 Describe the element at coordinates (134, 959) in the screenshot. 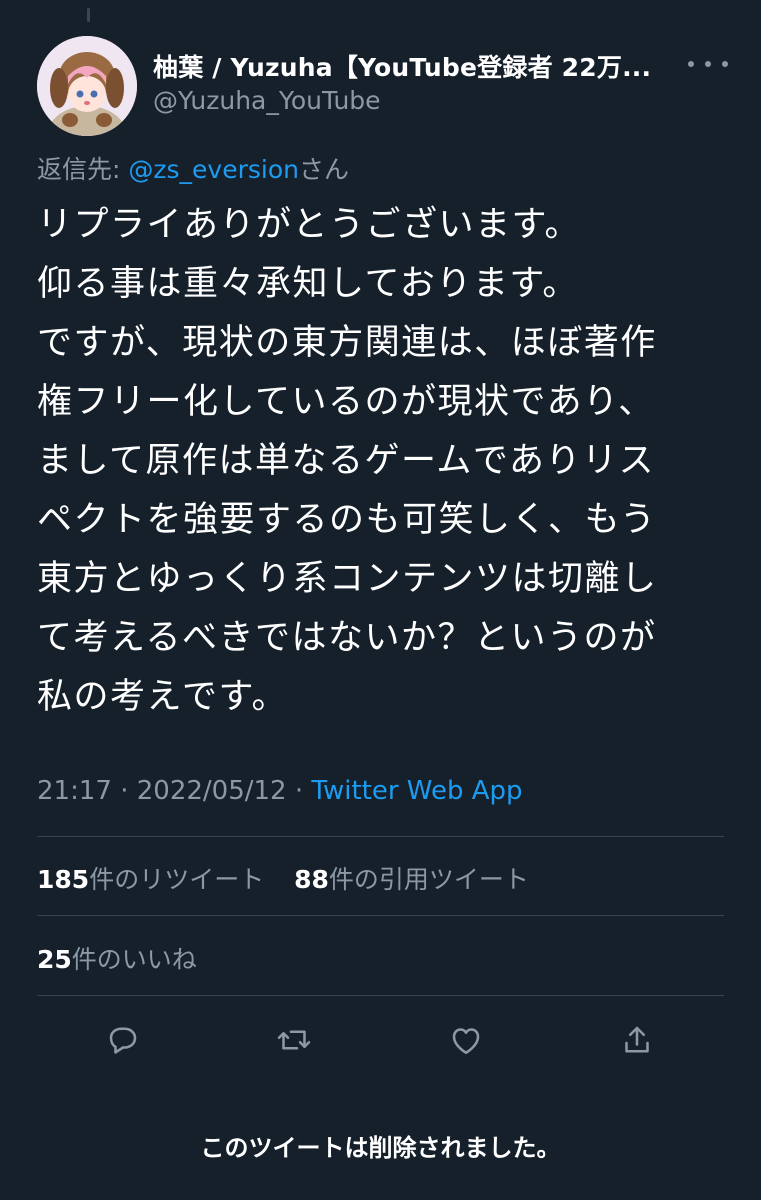

I see `like-label: 件のいいね` at that location.